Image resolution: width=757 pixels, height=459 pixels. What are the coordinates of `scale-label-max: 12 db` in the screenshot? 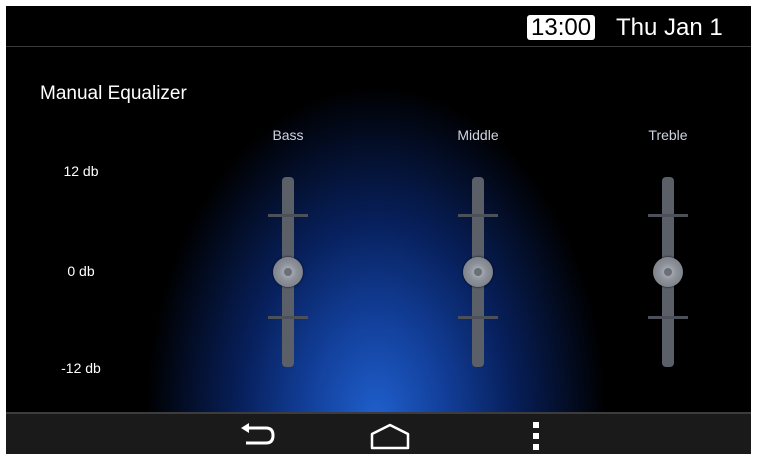 It's located at (81, 171).